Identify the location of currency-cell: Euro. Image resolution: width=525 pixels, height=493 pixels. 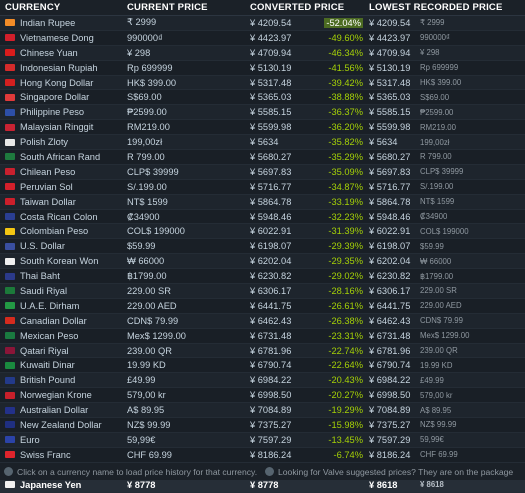
(62, 440).